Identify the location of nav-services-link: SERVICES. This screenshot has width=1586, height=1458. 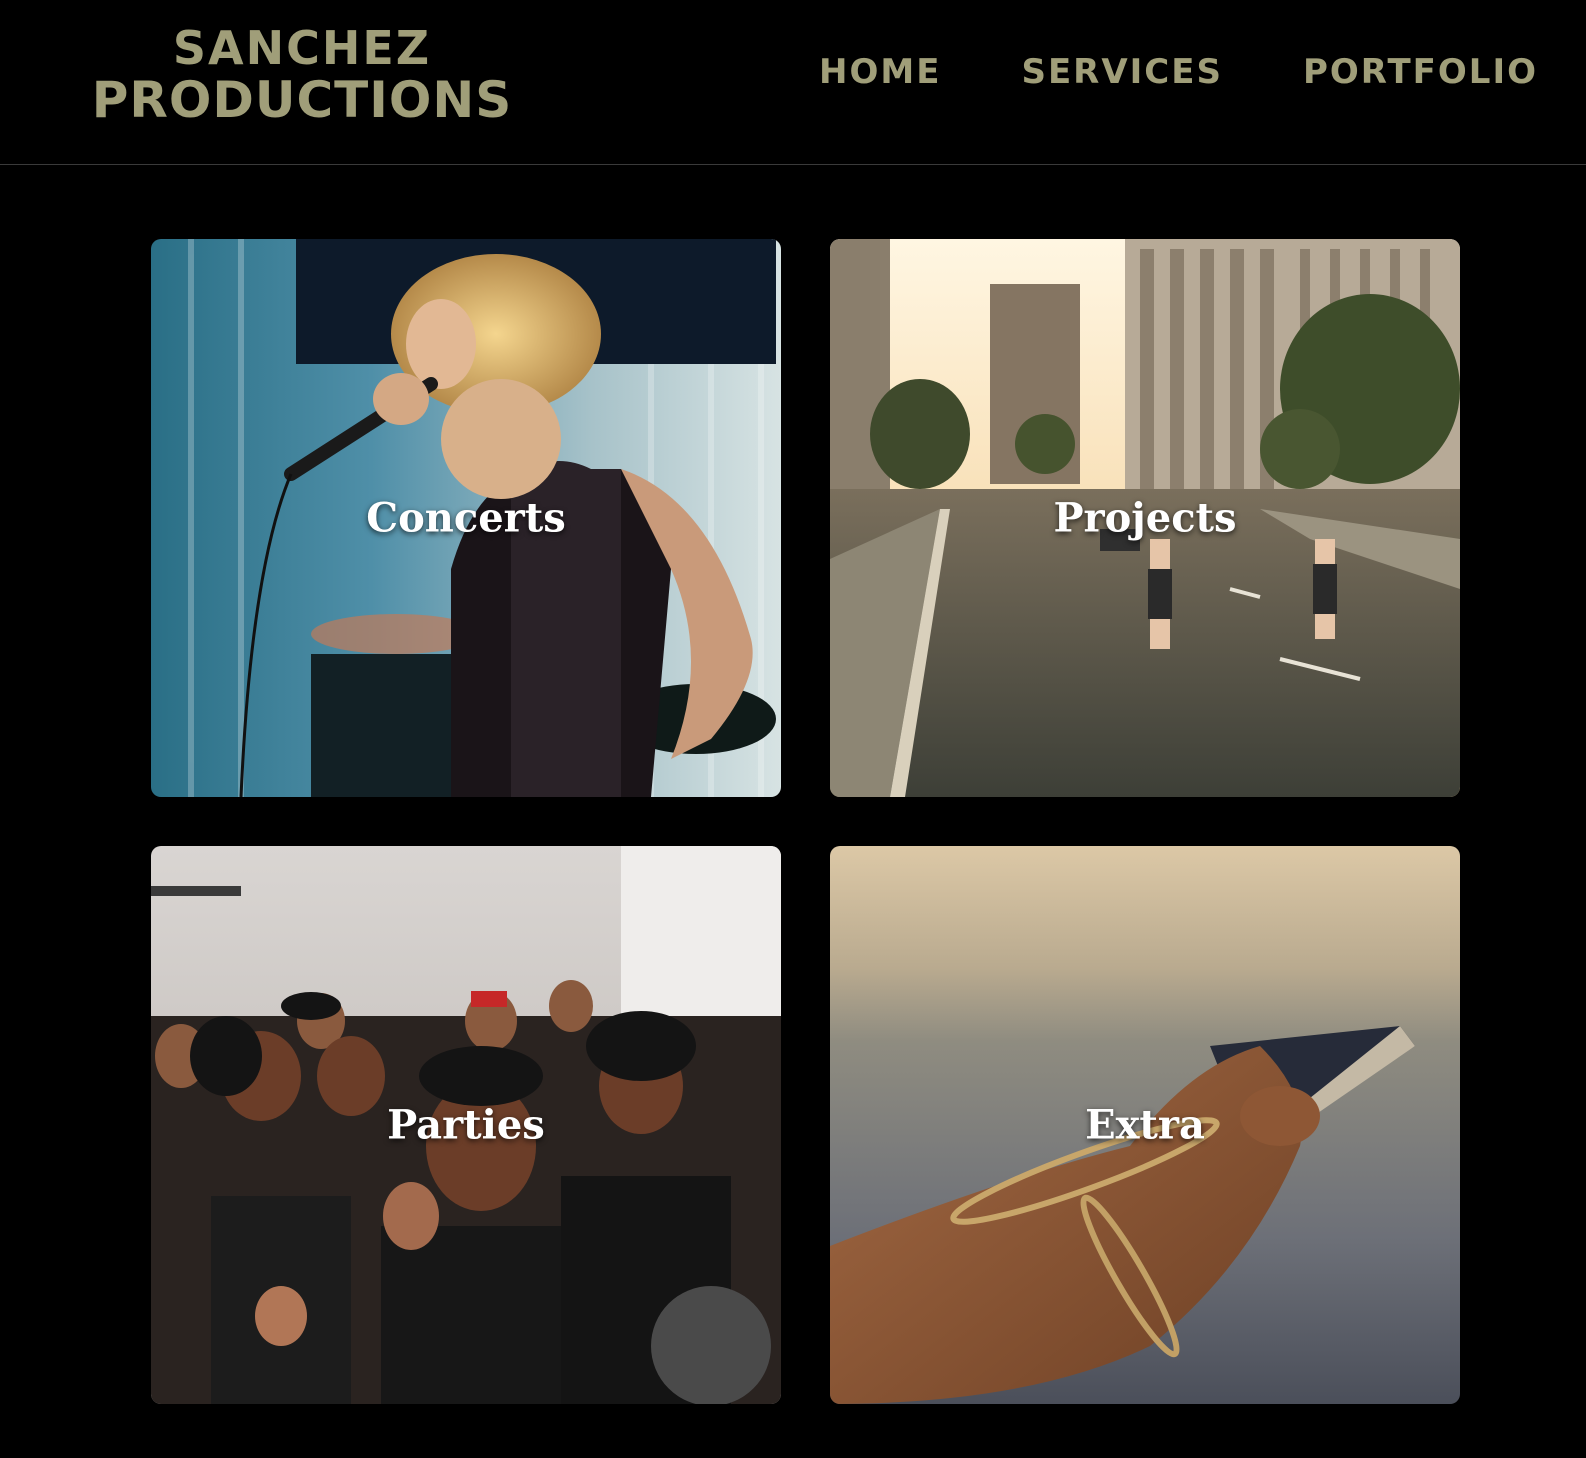
(1122, 72).